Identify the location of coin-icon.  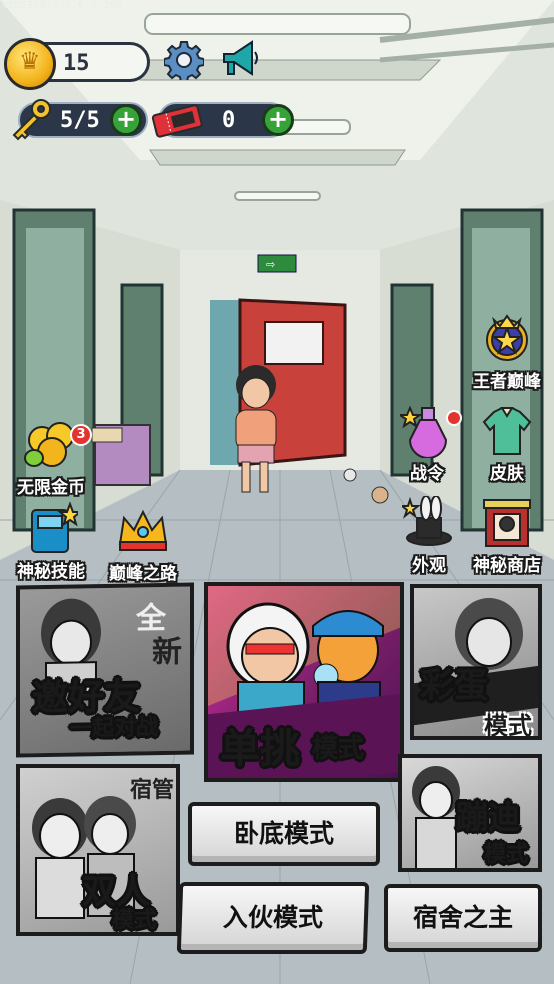
(30, 64).